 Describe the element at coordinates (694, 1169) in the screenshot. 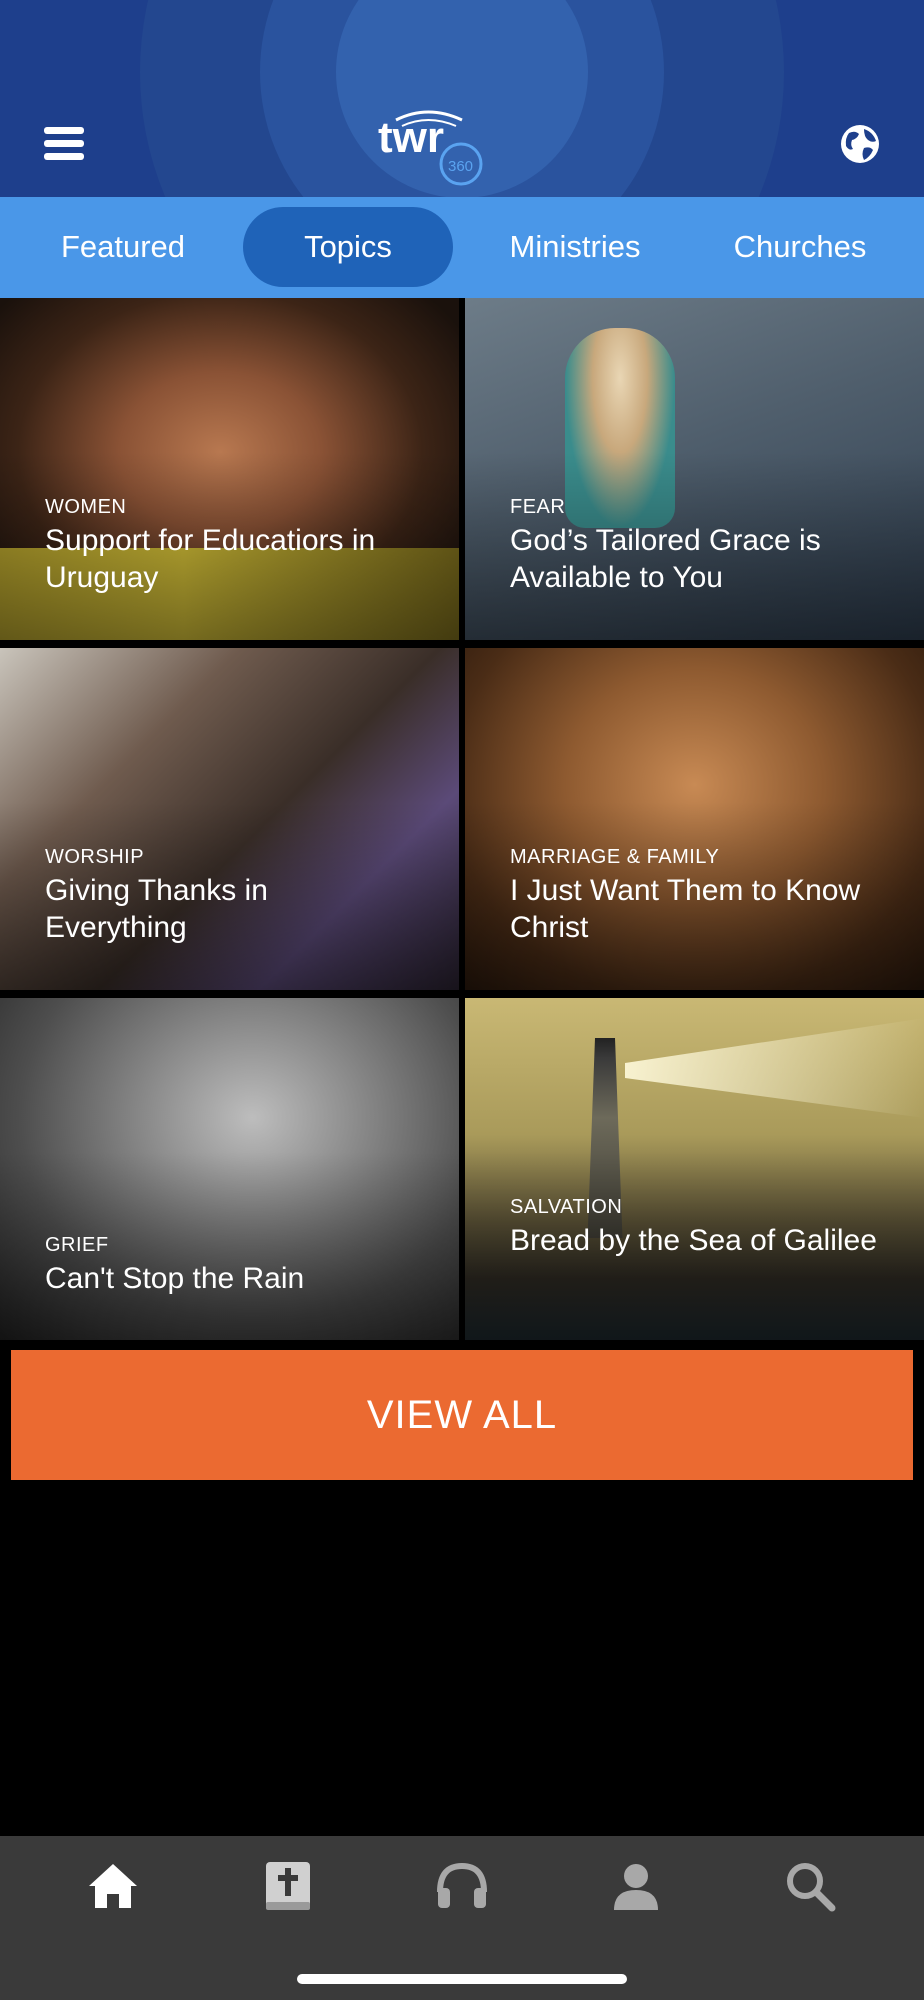

I see `topic-card: SALVATION Bread by the Sea of Galilee` at that location.